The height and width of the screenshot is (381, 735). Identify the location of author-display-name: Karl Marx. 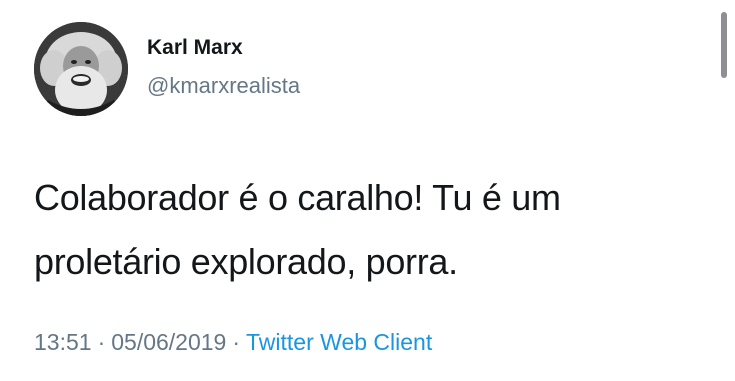
(195, 48).